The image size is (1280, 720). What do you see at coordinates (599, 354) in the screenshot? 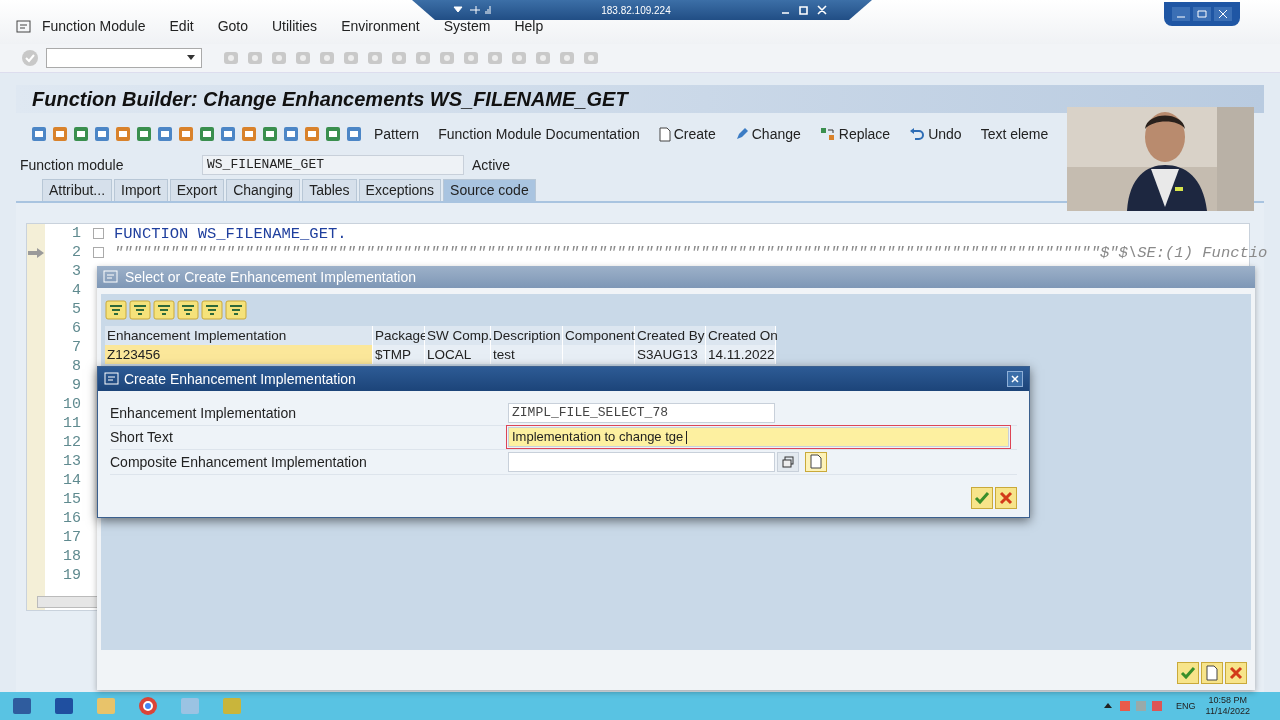
I see `table-cell` at bounding box center [599, 354].